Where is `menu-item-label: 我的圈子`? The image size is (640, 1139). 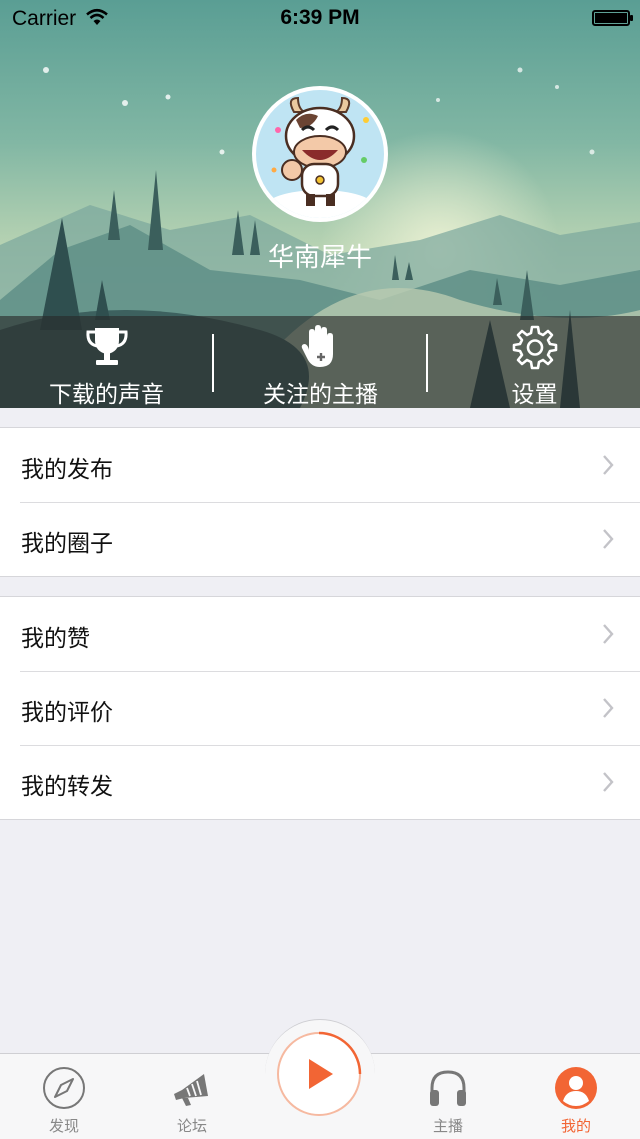
menu-item-label: 我的圈子 is located at coordinates (67, 544).